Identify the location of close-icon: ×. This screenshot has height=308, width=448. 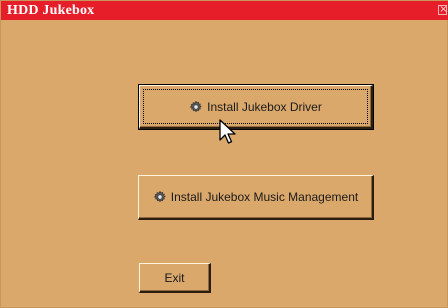
(443, 9).